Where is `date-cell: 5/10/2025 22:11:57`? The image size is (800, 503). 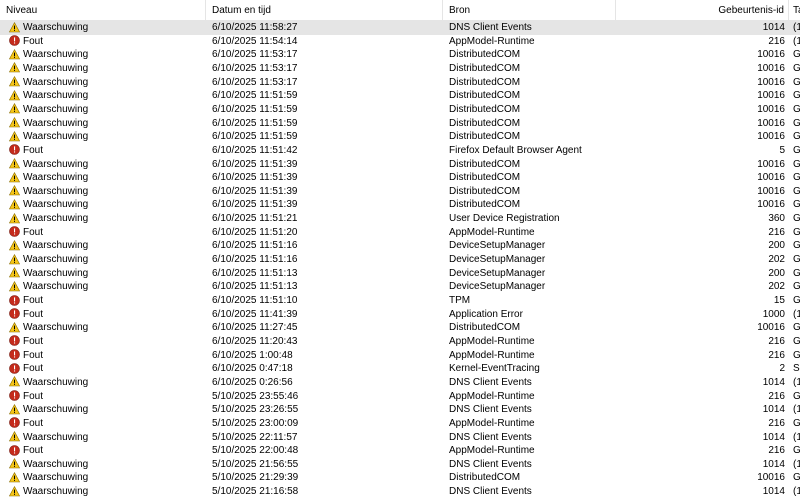 date-cell: 5/10/2025 22:11:57 is located at coordinates (255, 437).